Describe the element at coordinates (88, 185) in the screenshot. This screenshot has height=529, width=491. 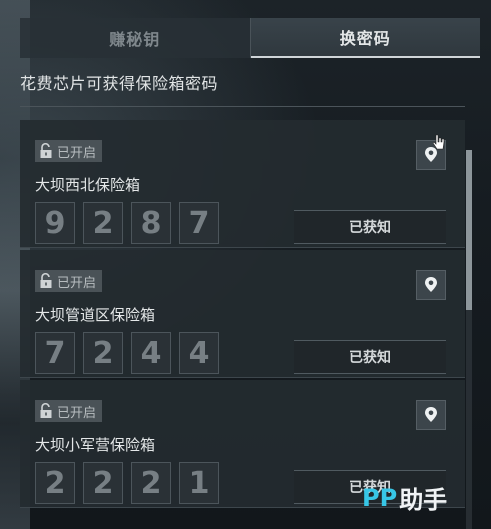
I see `safe-name: 大坝西北保险箱` at that location.